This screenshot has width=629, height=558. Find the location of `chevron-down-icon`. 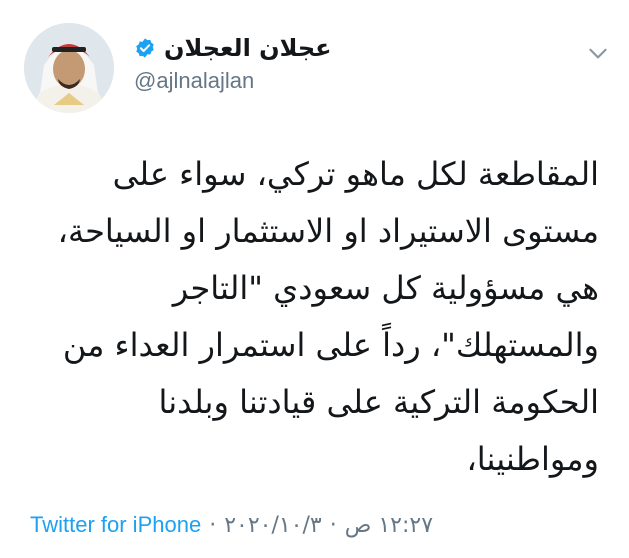

chevron-down-icon is located at coordinates (598, 53).